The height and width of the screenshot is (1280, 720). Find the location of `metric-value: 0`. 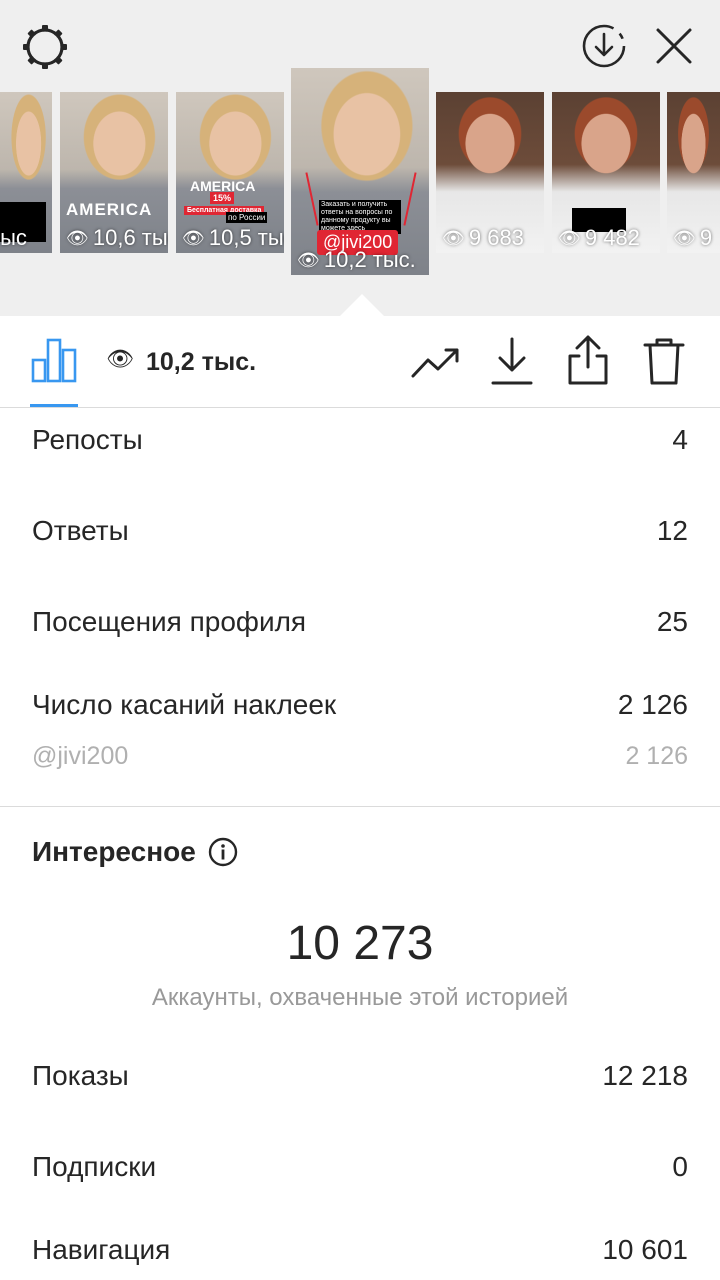

metric-value: 0 is located at coordinates (680, 1166).